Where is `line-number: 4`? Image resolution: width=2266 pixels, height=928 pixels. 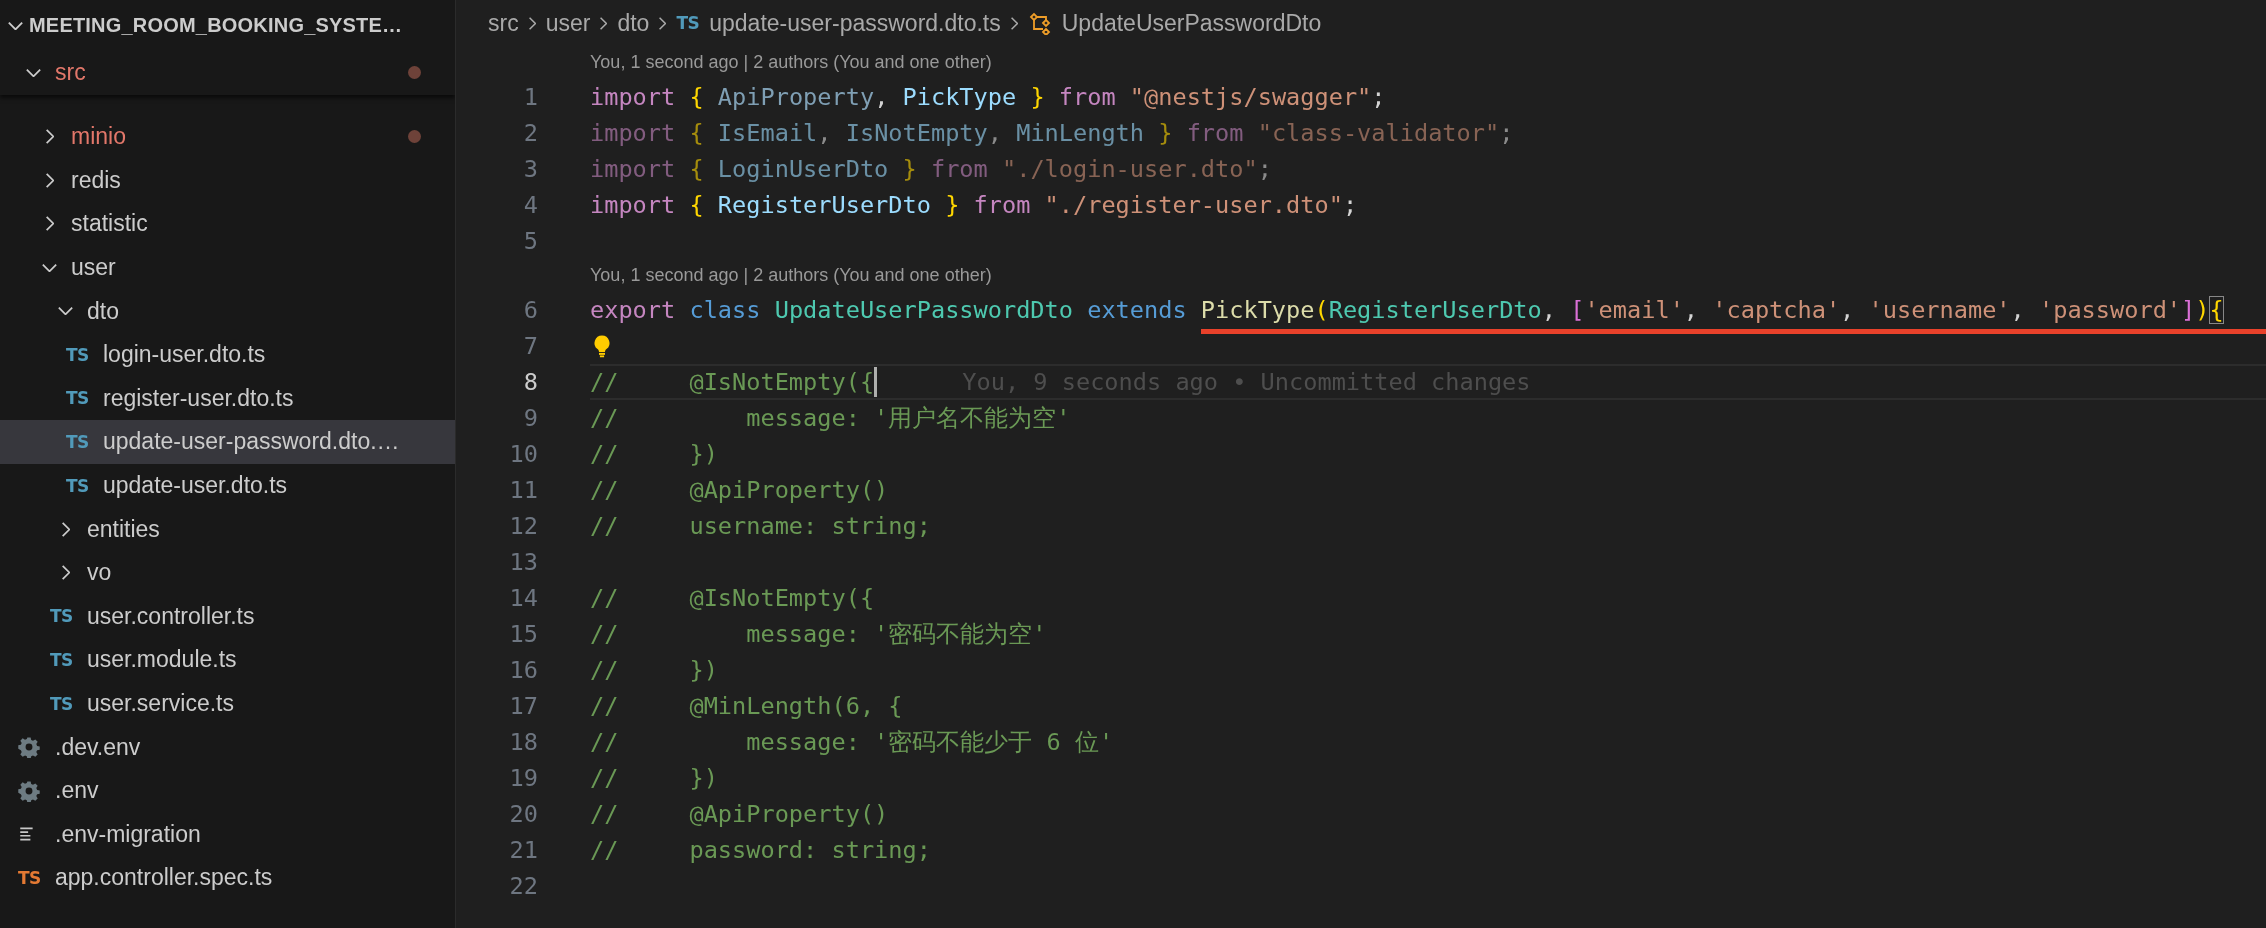 line-number: 4 is located at coordinates (530, 205).